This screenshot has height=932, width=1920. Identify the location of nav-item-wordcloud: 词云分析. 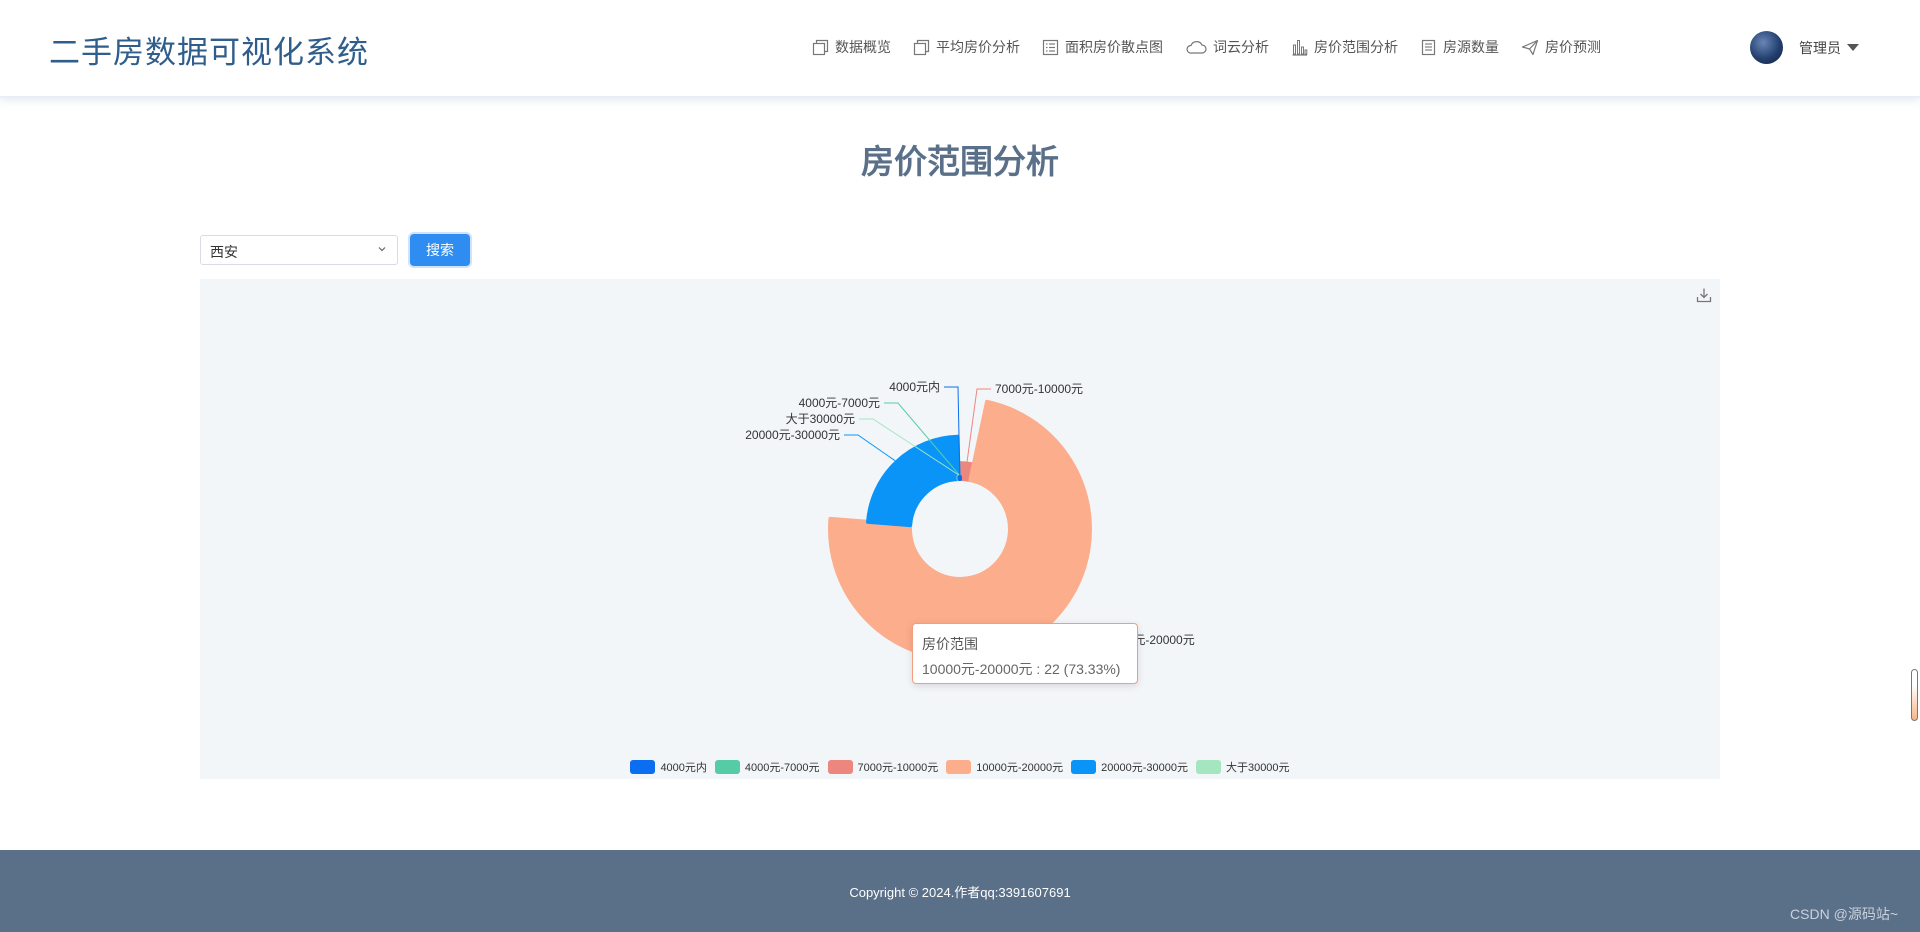
(1227, 47).